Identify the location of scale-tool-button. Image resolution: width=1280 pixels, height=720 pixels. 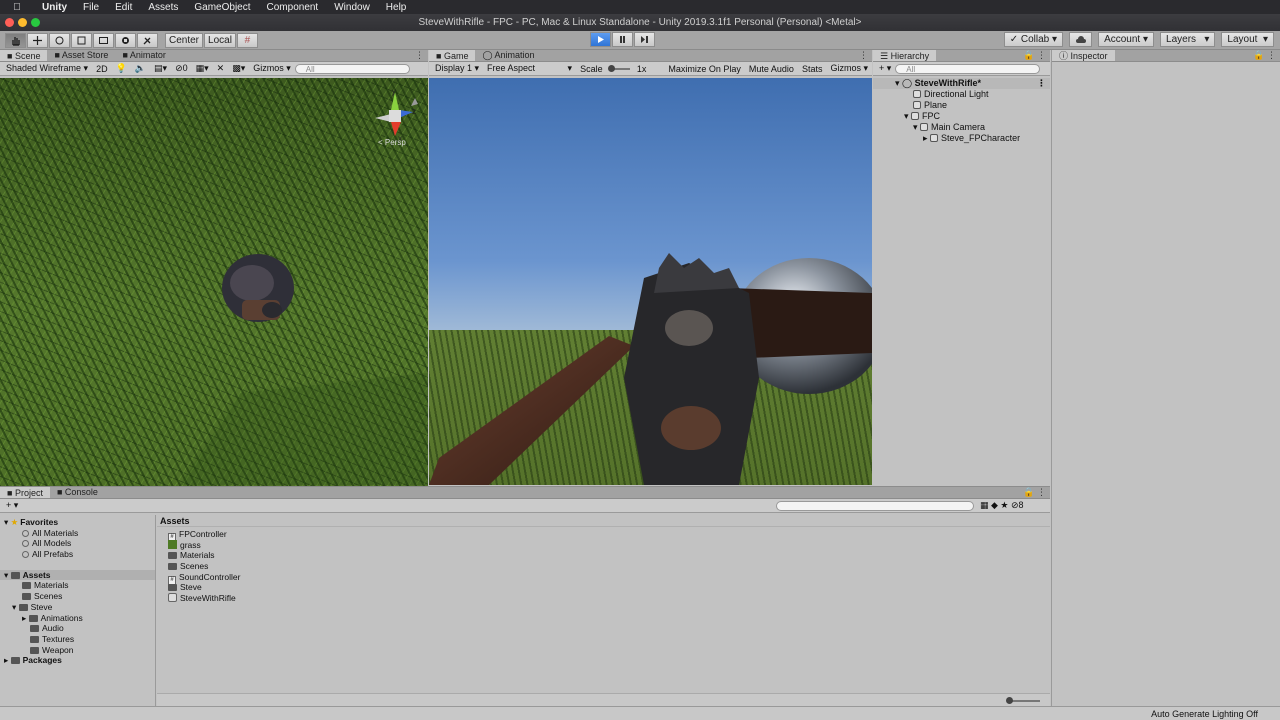
(81, 40).